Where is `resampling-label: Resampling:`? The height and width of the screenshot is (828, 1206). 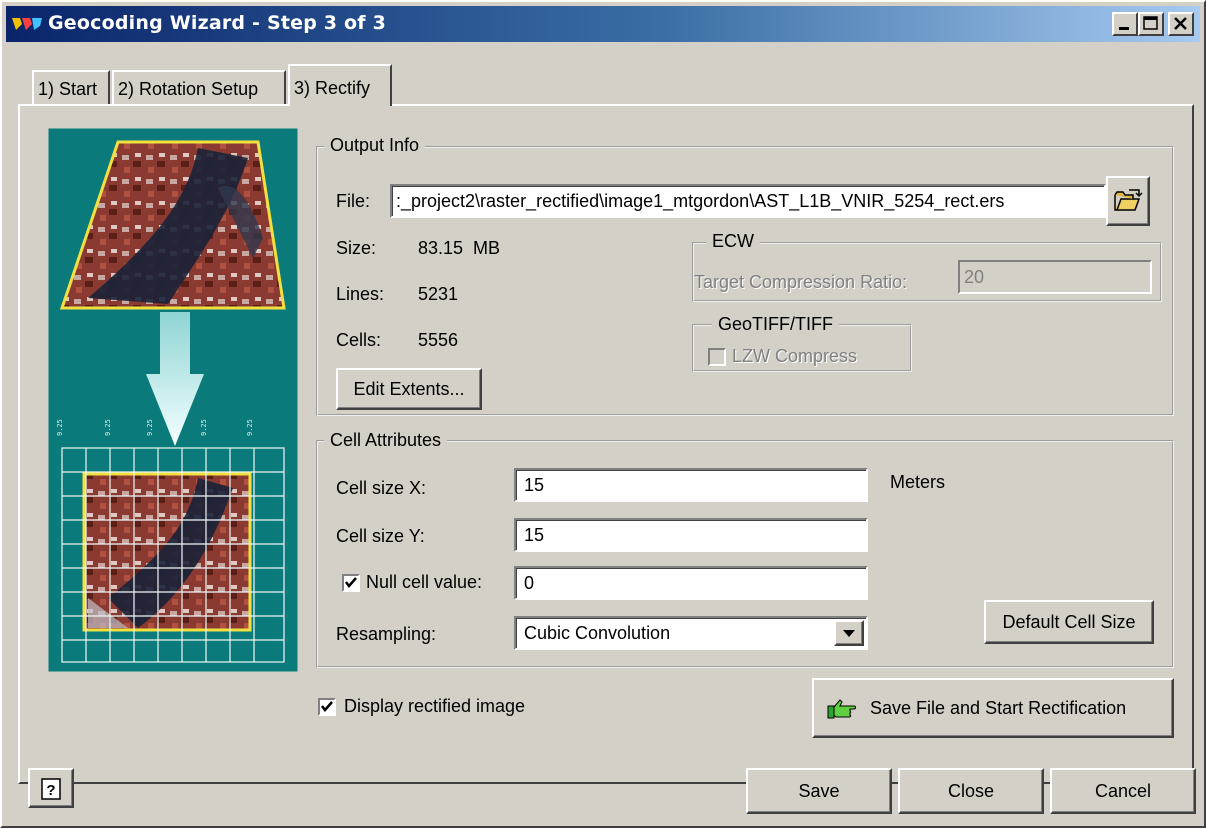 resampling-label: Resampling: is located at coordinates (386, 634).